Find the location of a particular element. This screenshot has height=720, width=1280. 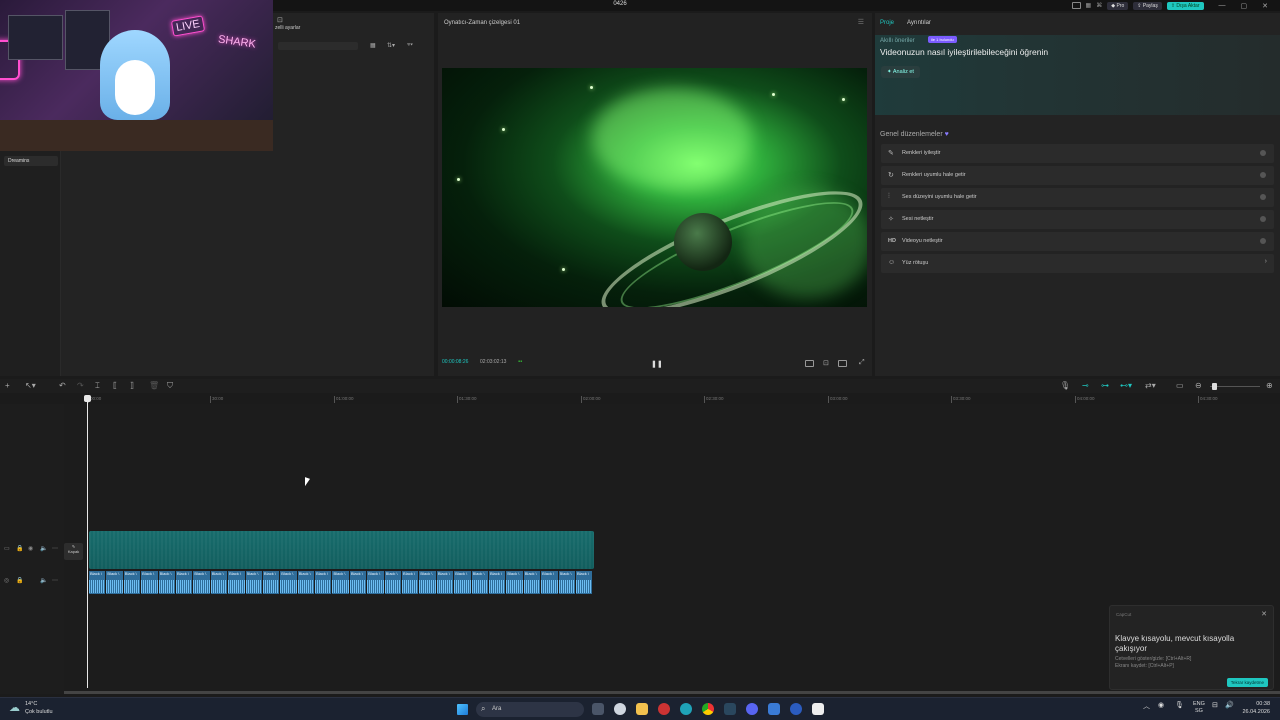

player-menu-icon: ☰ is located at coordinates (861, 22).